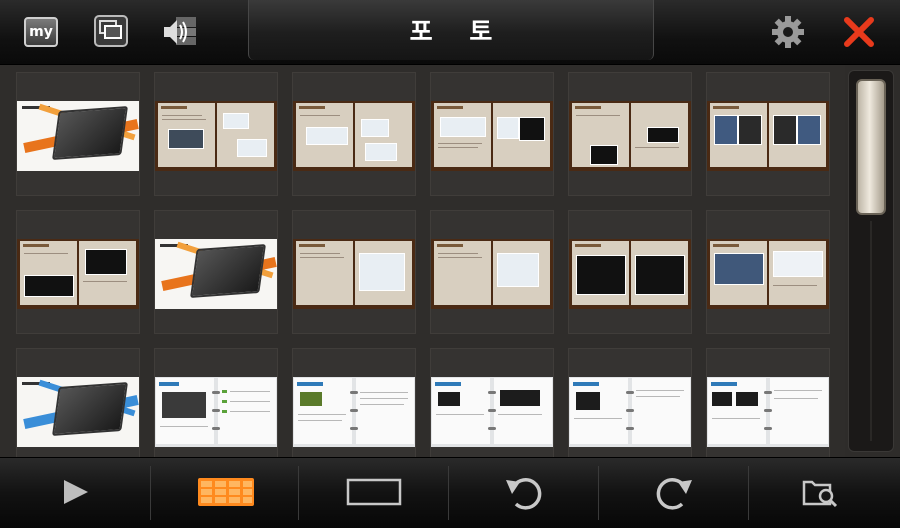 Image resolution: width=900 pixels, height=528 pixels. What do you see at coordinates (179, 32) in the screenshot?
I see `sound-icon` at bounding box center [179, 32].